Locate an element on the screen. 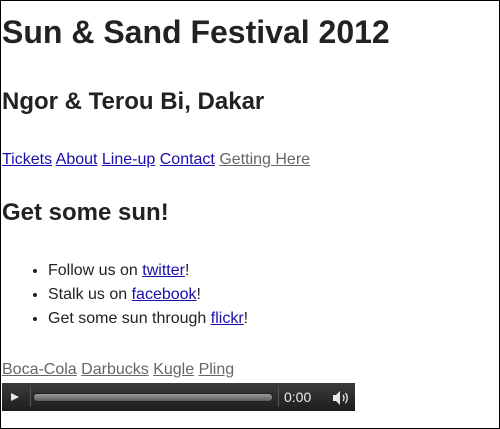  list-item: Get some sun through flickr! is located at coordinates (148, 319).